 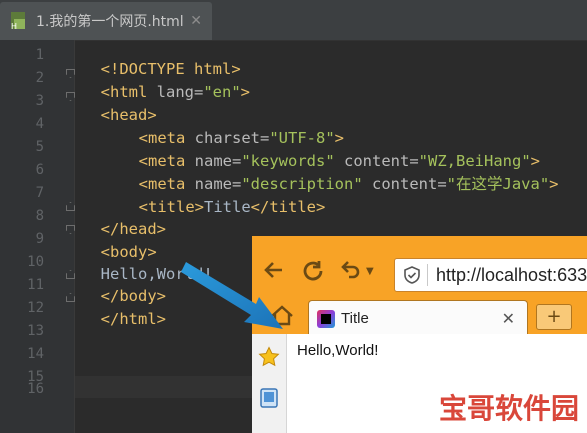 I want to click on browser-tab-label: Title, so click(x=355, y=318).